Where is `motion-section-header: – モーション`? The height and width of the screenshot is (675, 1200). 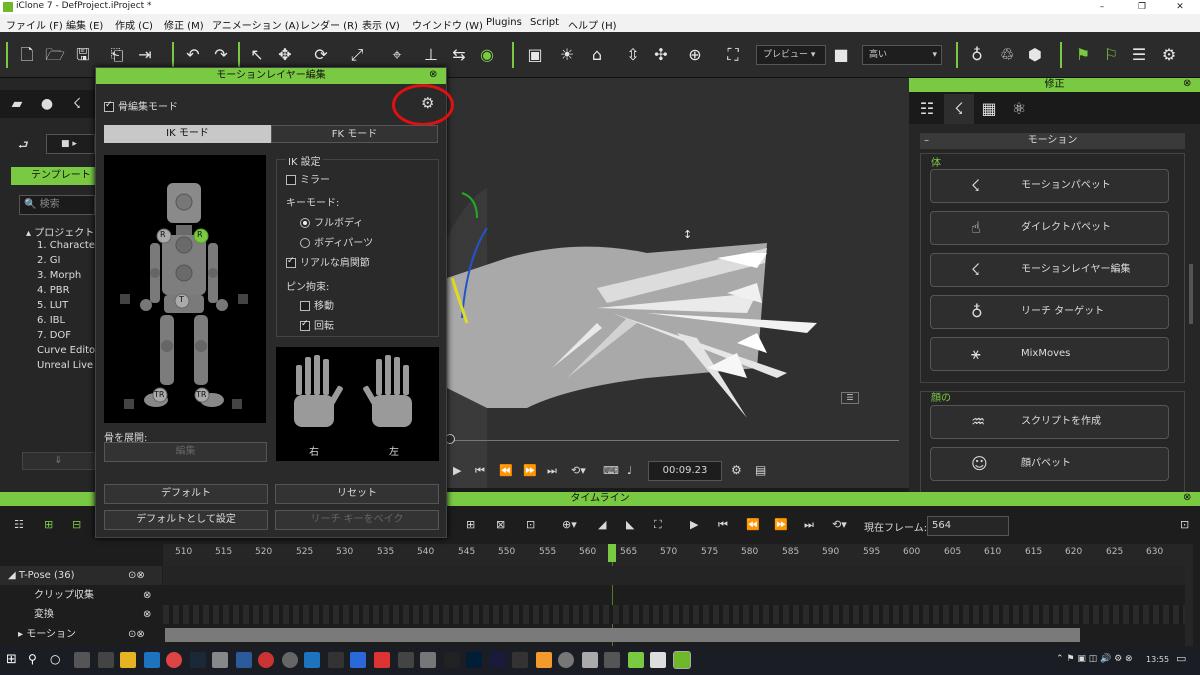
motion-section-header: – モーション is located at coordinates (1052, 141).